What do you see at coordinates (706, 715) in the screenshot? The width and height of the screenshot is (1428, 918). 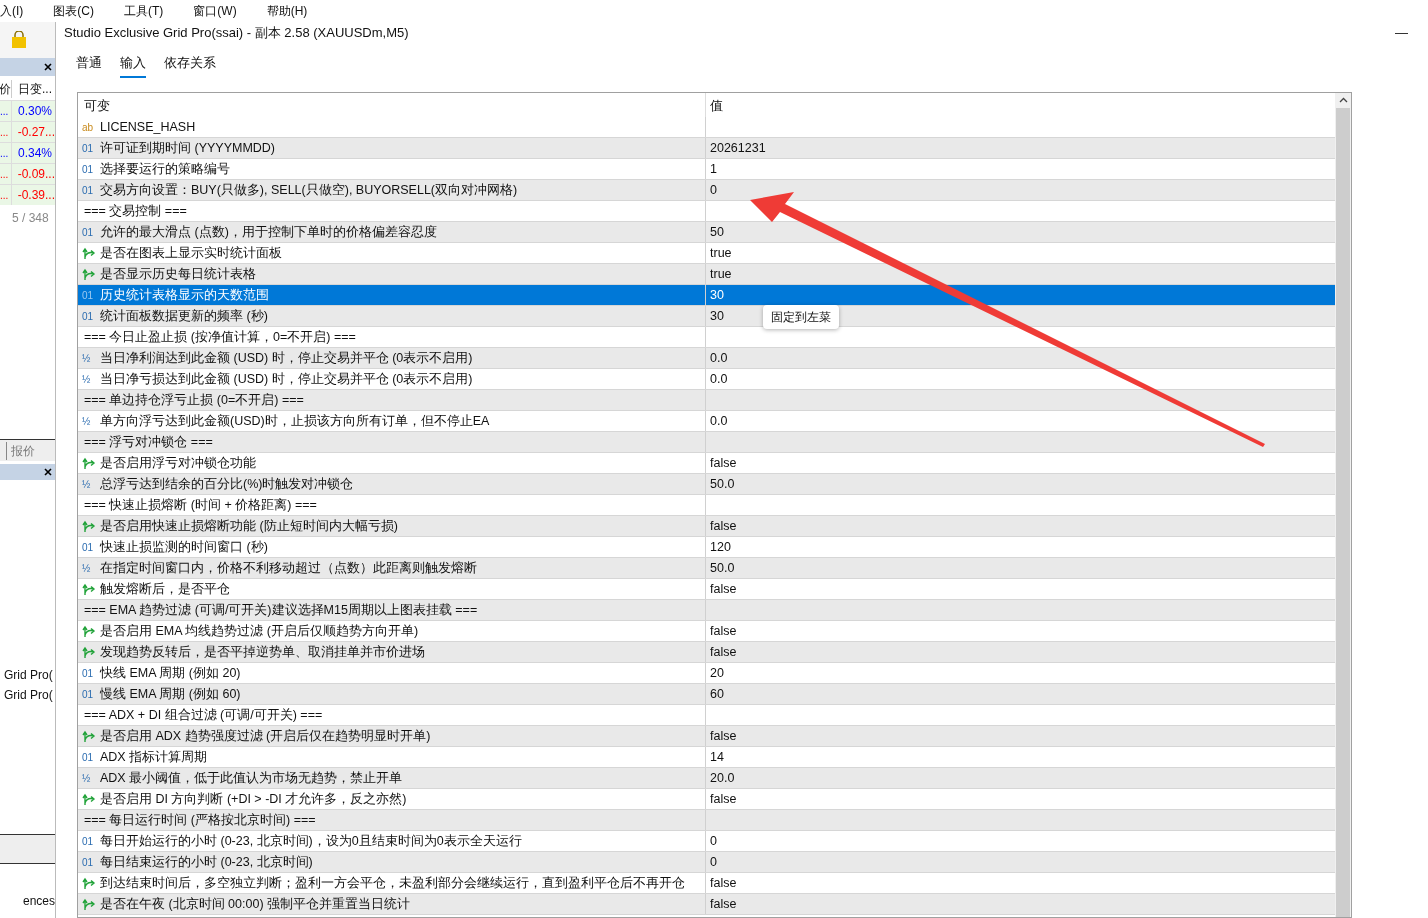 I see `table-row: === ADX + DI 组合过滤 (可调/可开关) ===` at bounding box center [706, 715].